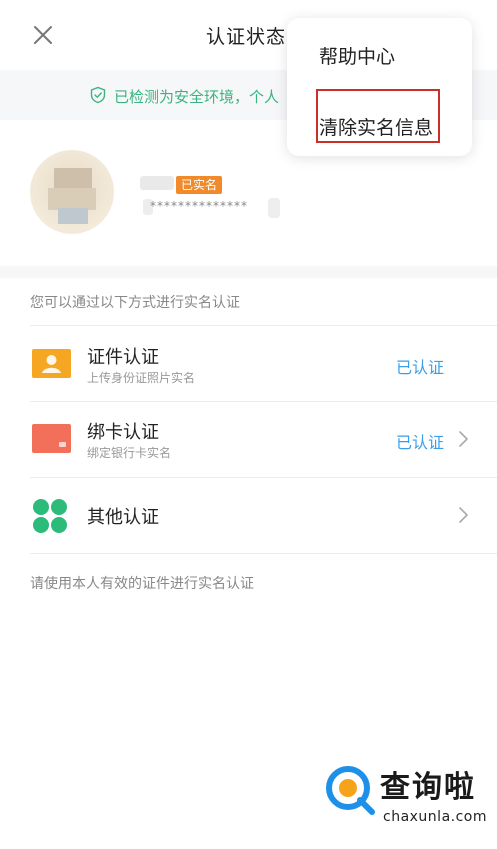 This screenshot has height=849, width=497. I want to click on section-separator, so click(248, 272).